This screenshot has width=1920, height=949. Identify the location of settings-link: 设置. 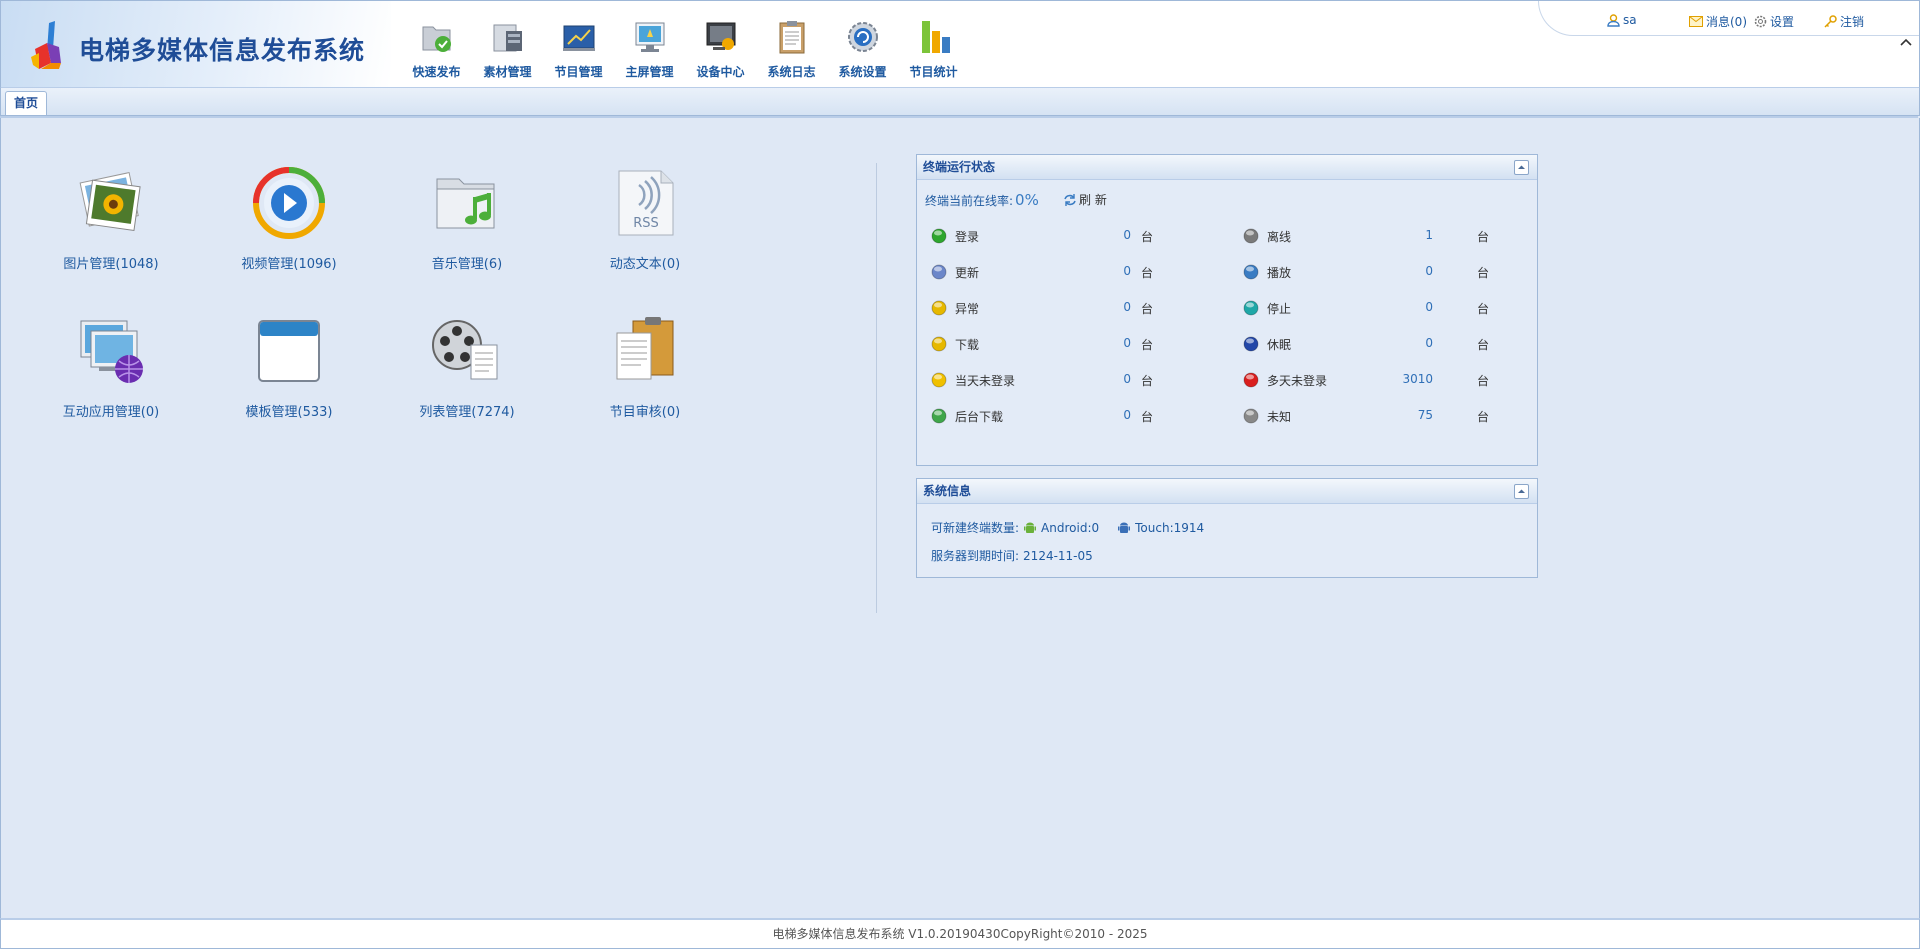
(1774, 21).